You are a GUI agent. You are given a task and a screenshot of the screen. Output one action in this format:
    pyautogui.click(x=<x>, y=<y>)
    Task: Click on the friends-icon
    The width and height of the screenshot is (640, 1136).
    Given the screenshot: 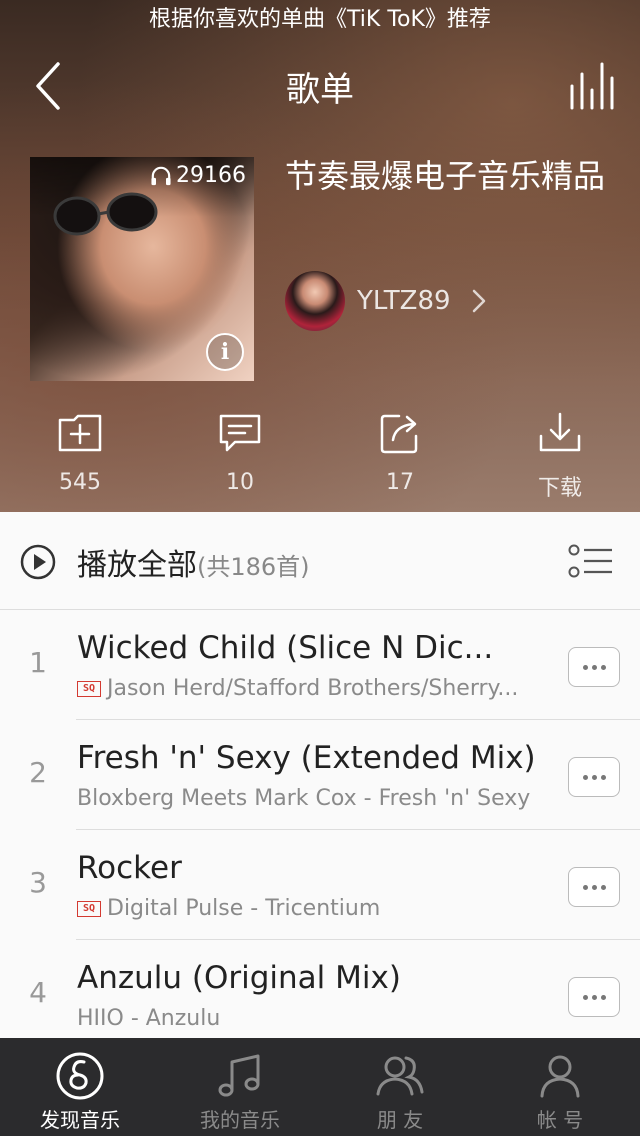 What is the action you would take?
    pyautogui.click(x=400, y=1076)
    